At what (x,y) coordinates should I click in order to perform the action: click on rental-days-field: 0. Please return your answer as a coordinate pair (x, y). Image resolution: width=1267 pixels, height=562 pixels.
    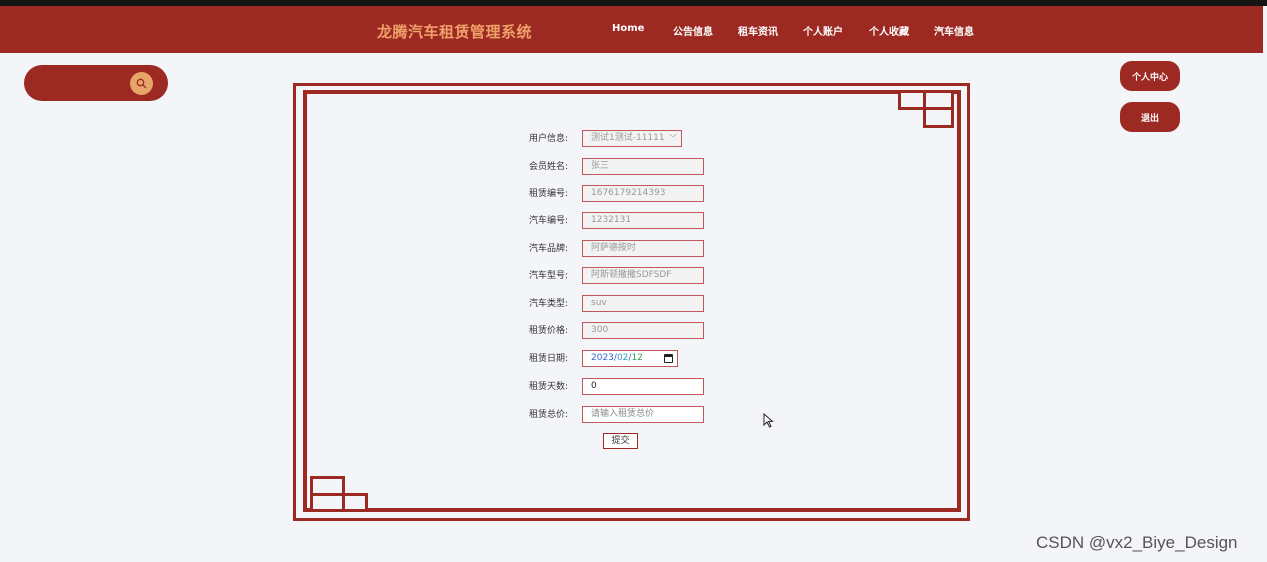
    Looking at the image, I should click on (643, 386).